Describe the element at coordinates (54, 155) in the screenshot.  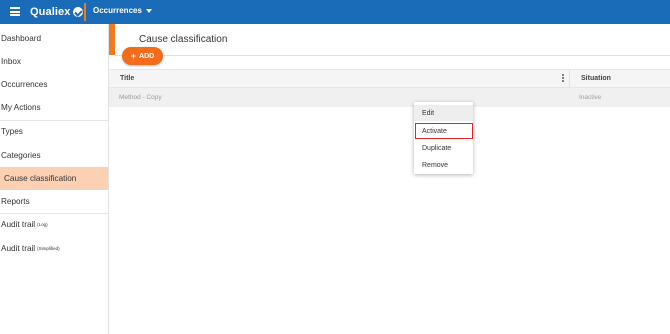
I see `sidebar-item-categories: Categories` at that location.